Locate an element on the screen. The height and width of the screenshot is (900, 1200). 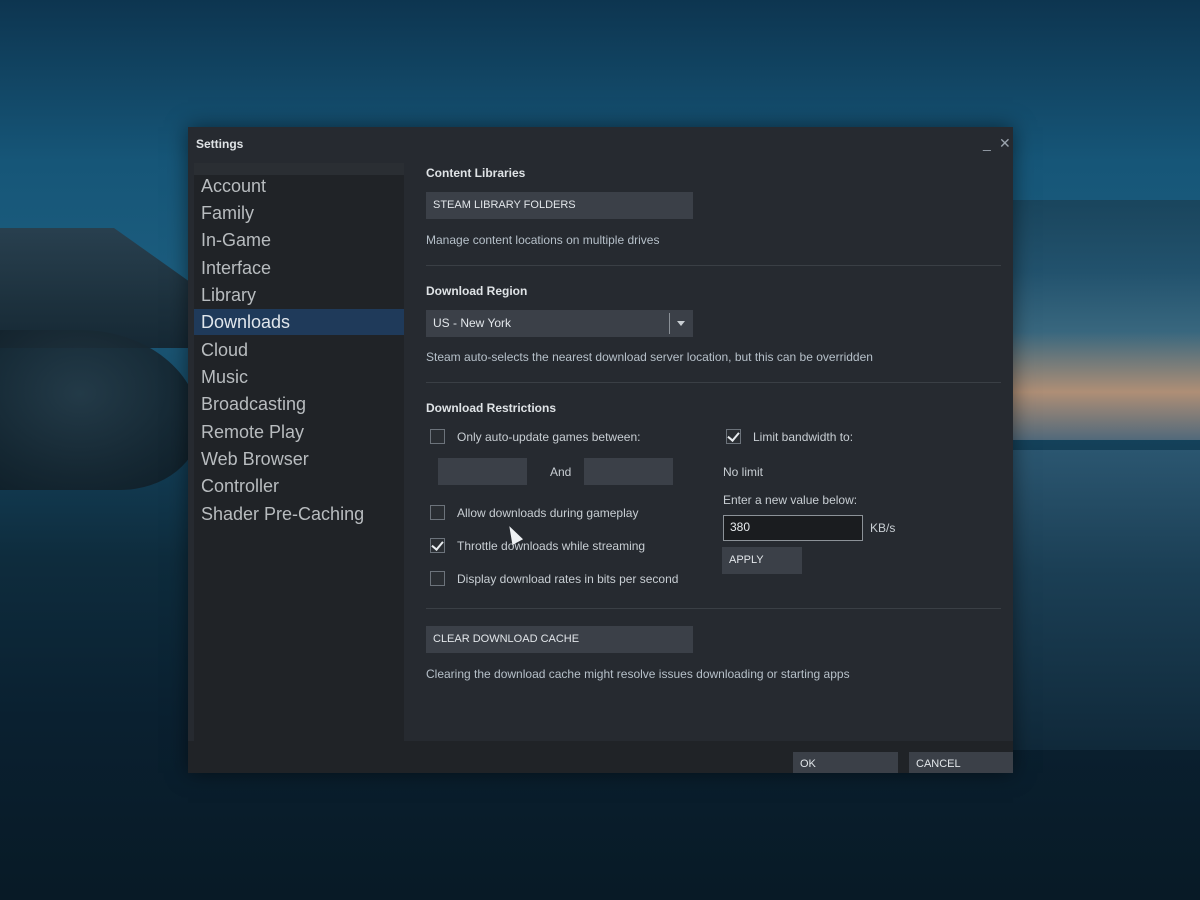
auto-update-end-time-field is located at coordinates (628, 471).